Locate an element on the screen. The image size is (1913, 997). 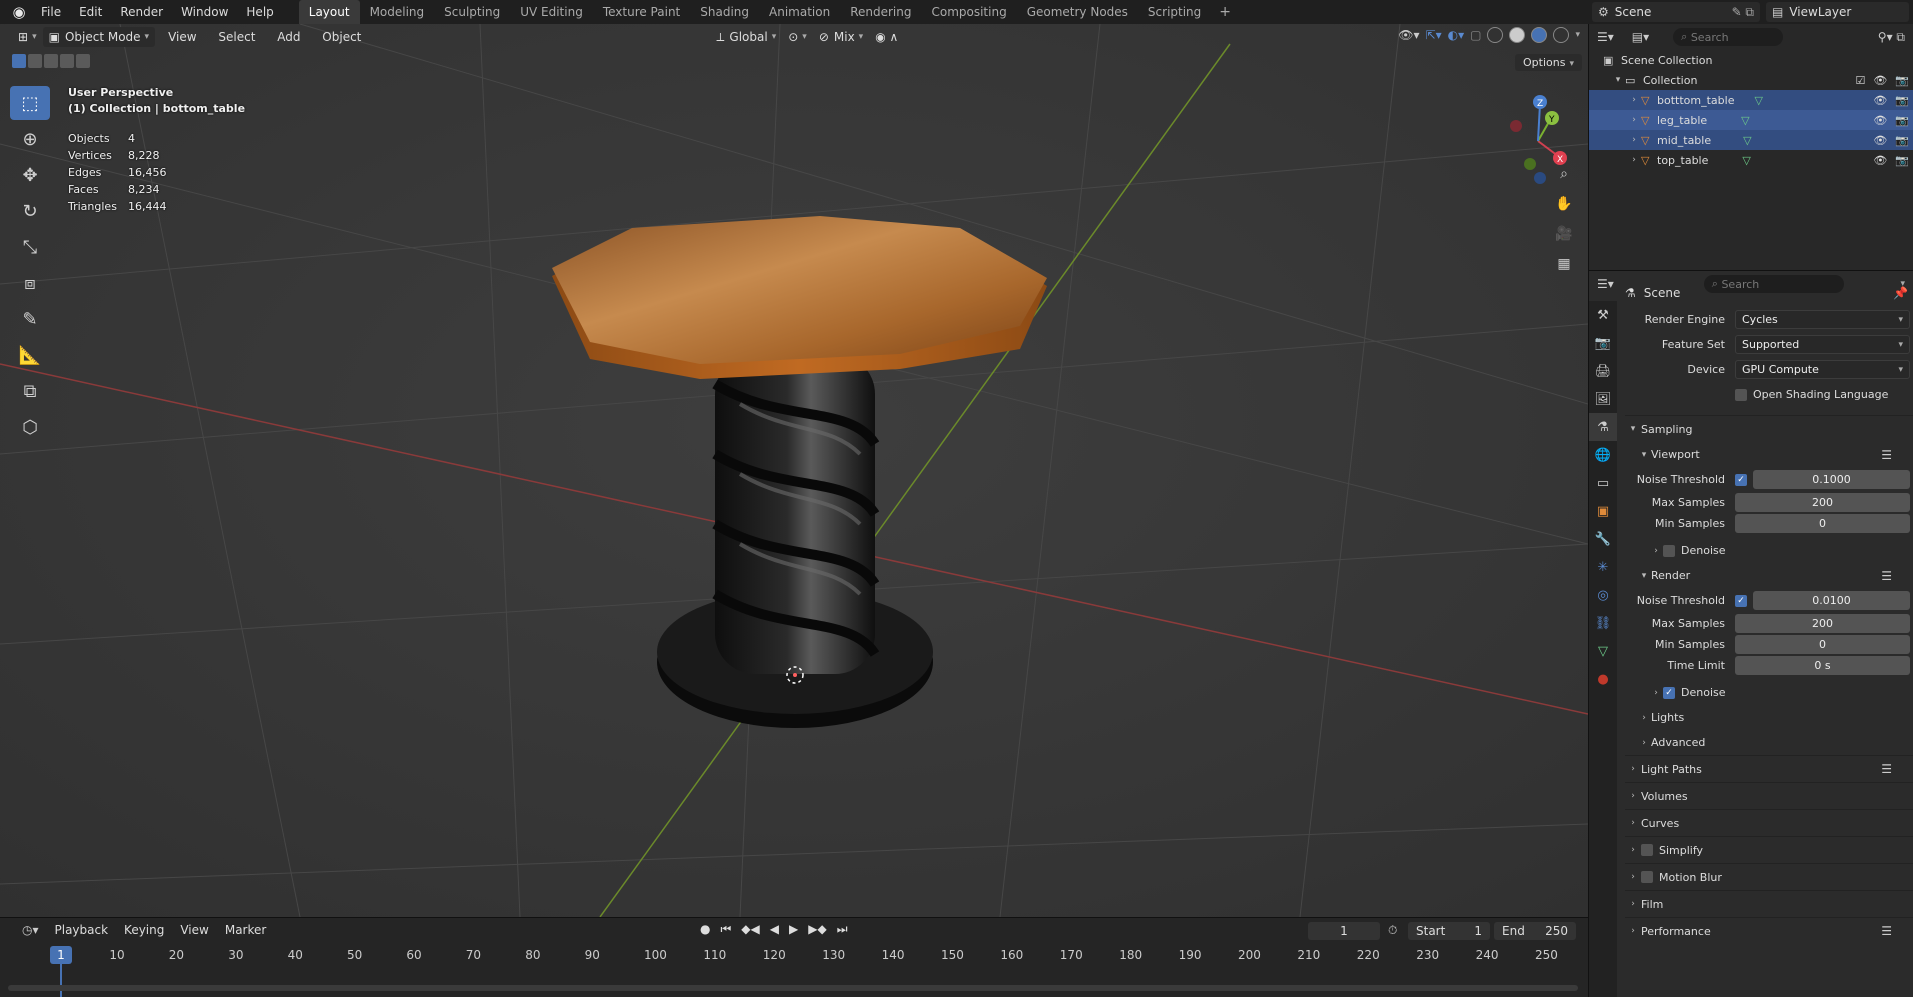
ortho-grid-icon: ▦ is located at coordinates (1564, 264).